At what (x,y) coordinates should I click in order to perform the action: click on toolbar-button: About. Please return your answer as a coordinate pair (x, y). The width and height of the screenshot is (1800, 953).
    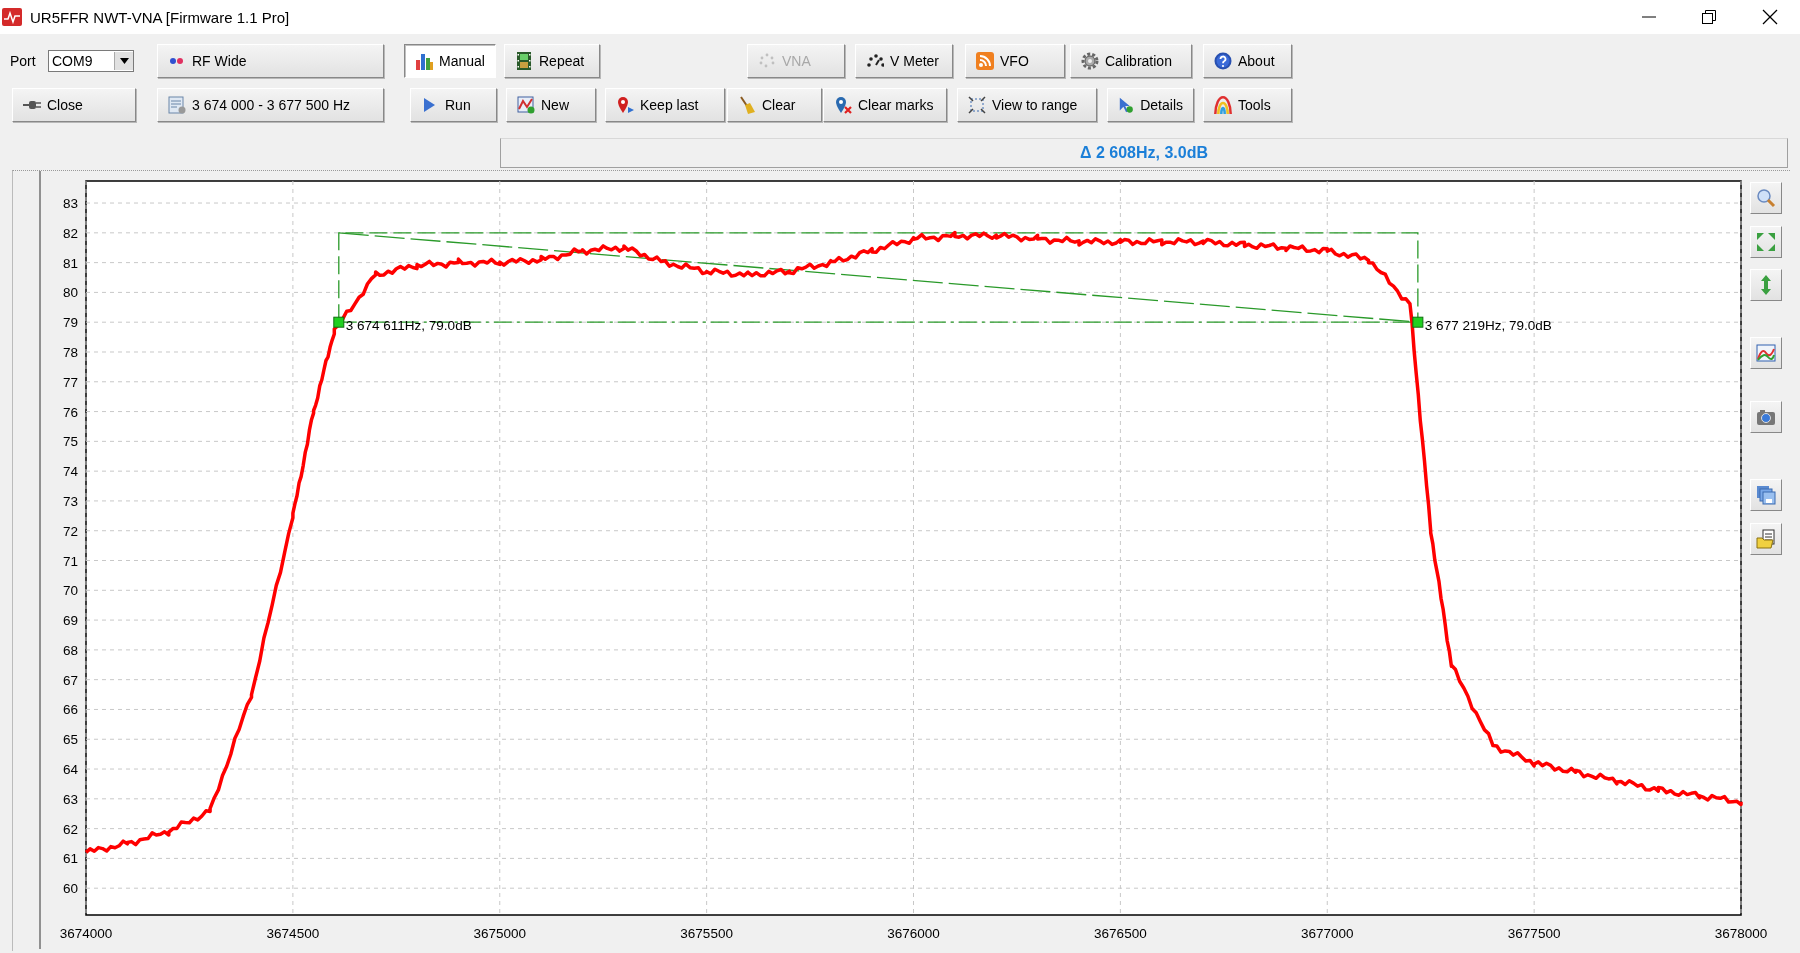
    Looking at the image, I should click on (1247, 61).